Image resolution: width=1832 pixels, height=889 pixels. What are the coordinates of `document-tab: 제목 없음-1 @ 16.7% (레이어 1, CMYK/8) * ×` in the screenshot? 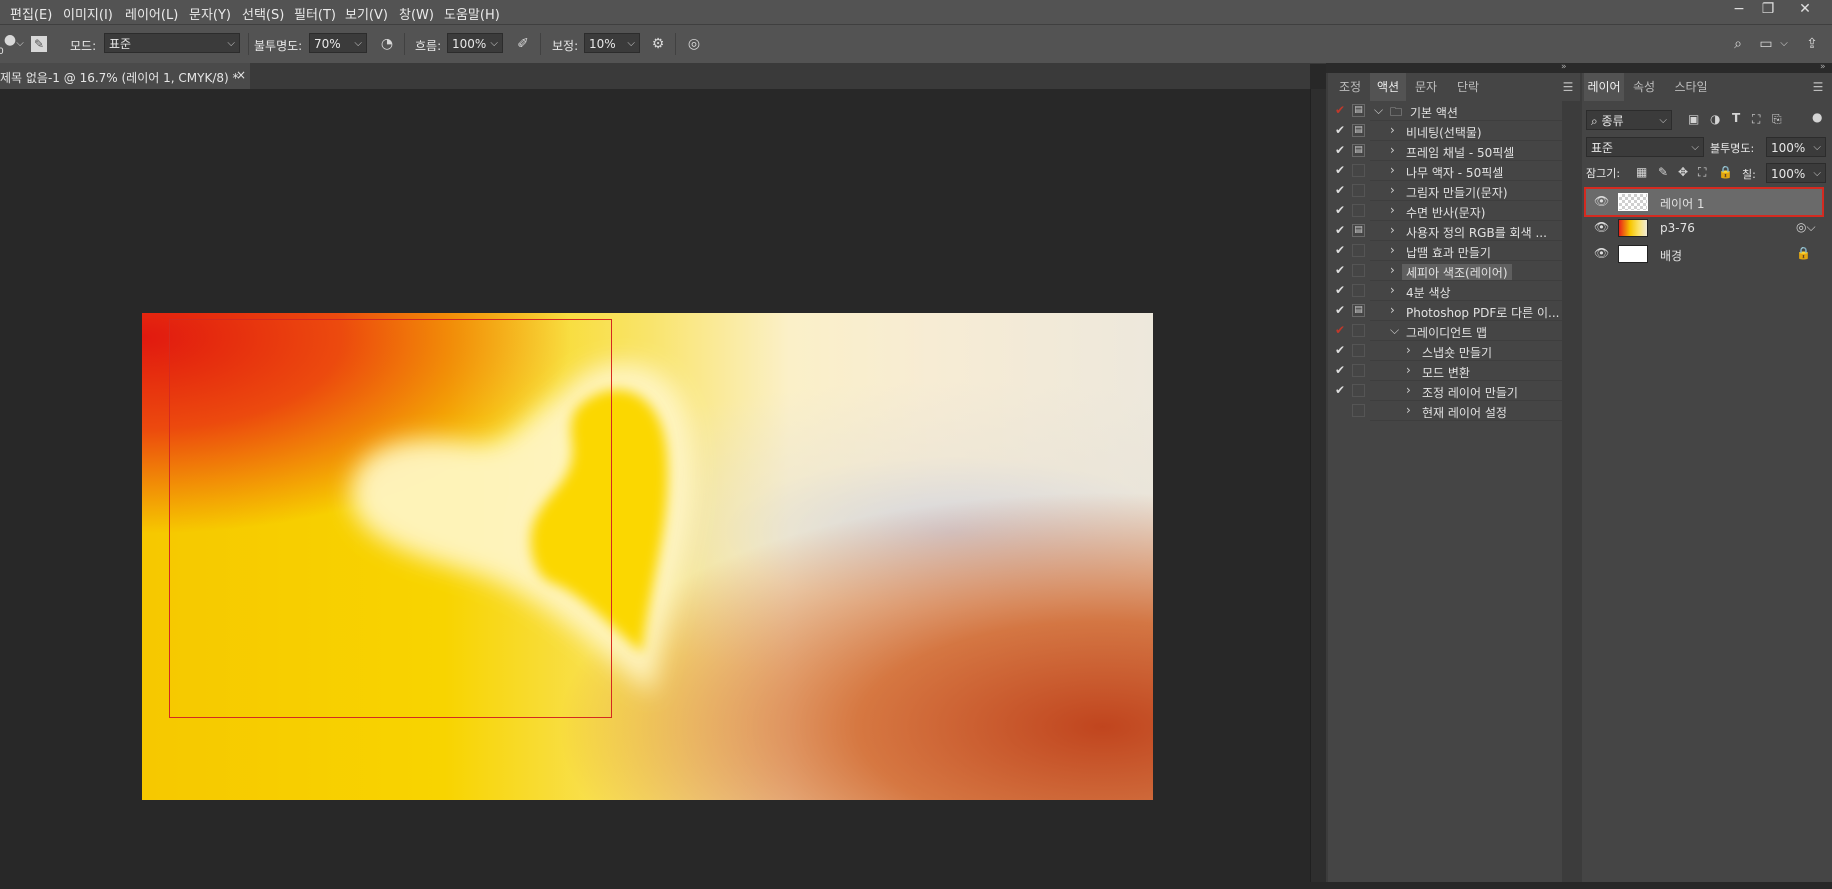 It's located at (125, 76).